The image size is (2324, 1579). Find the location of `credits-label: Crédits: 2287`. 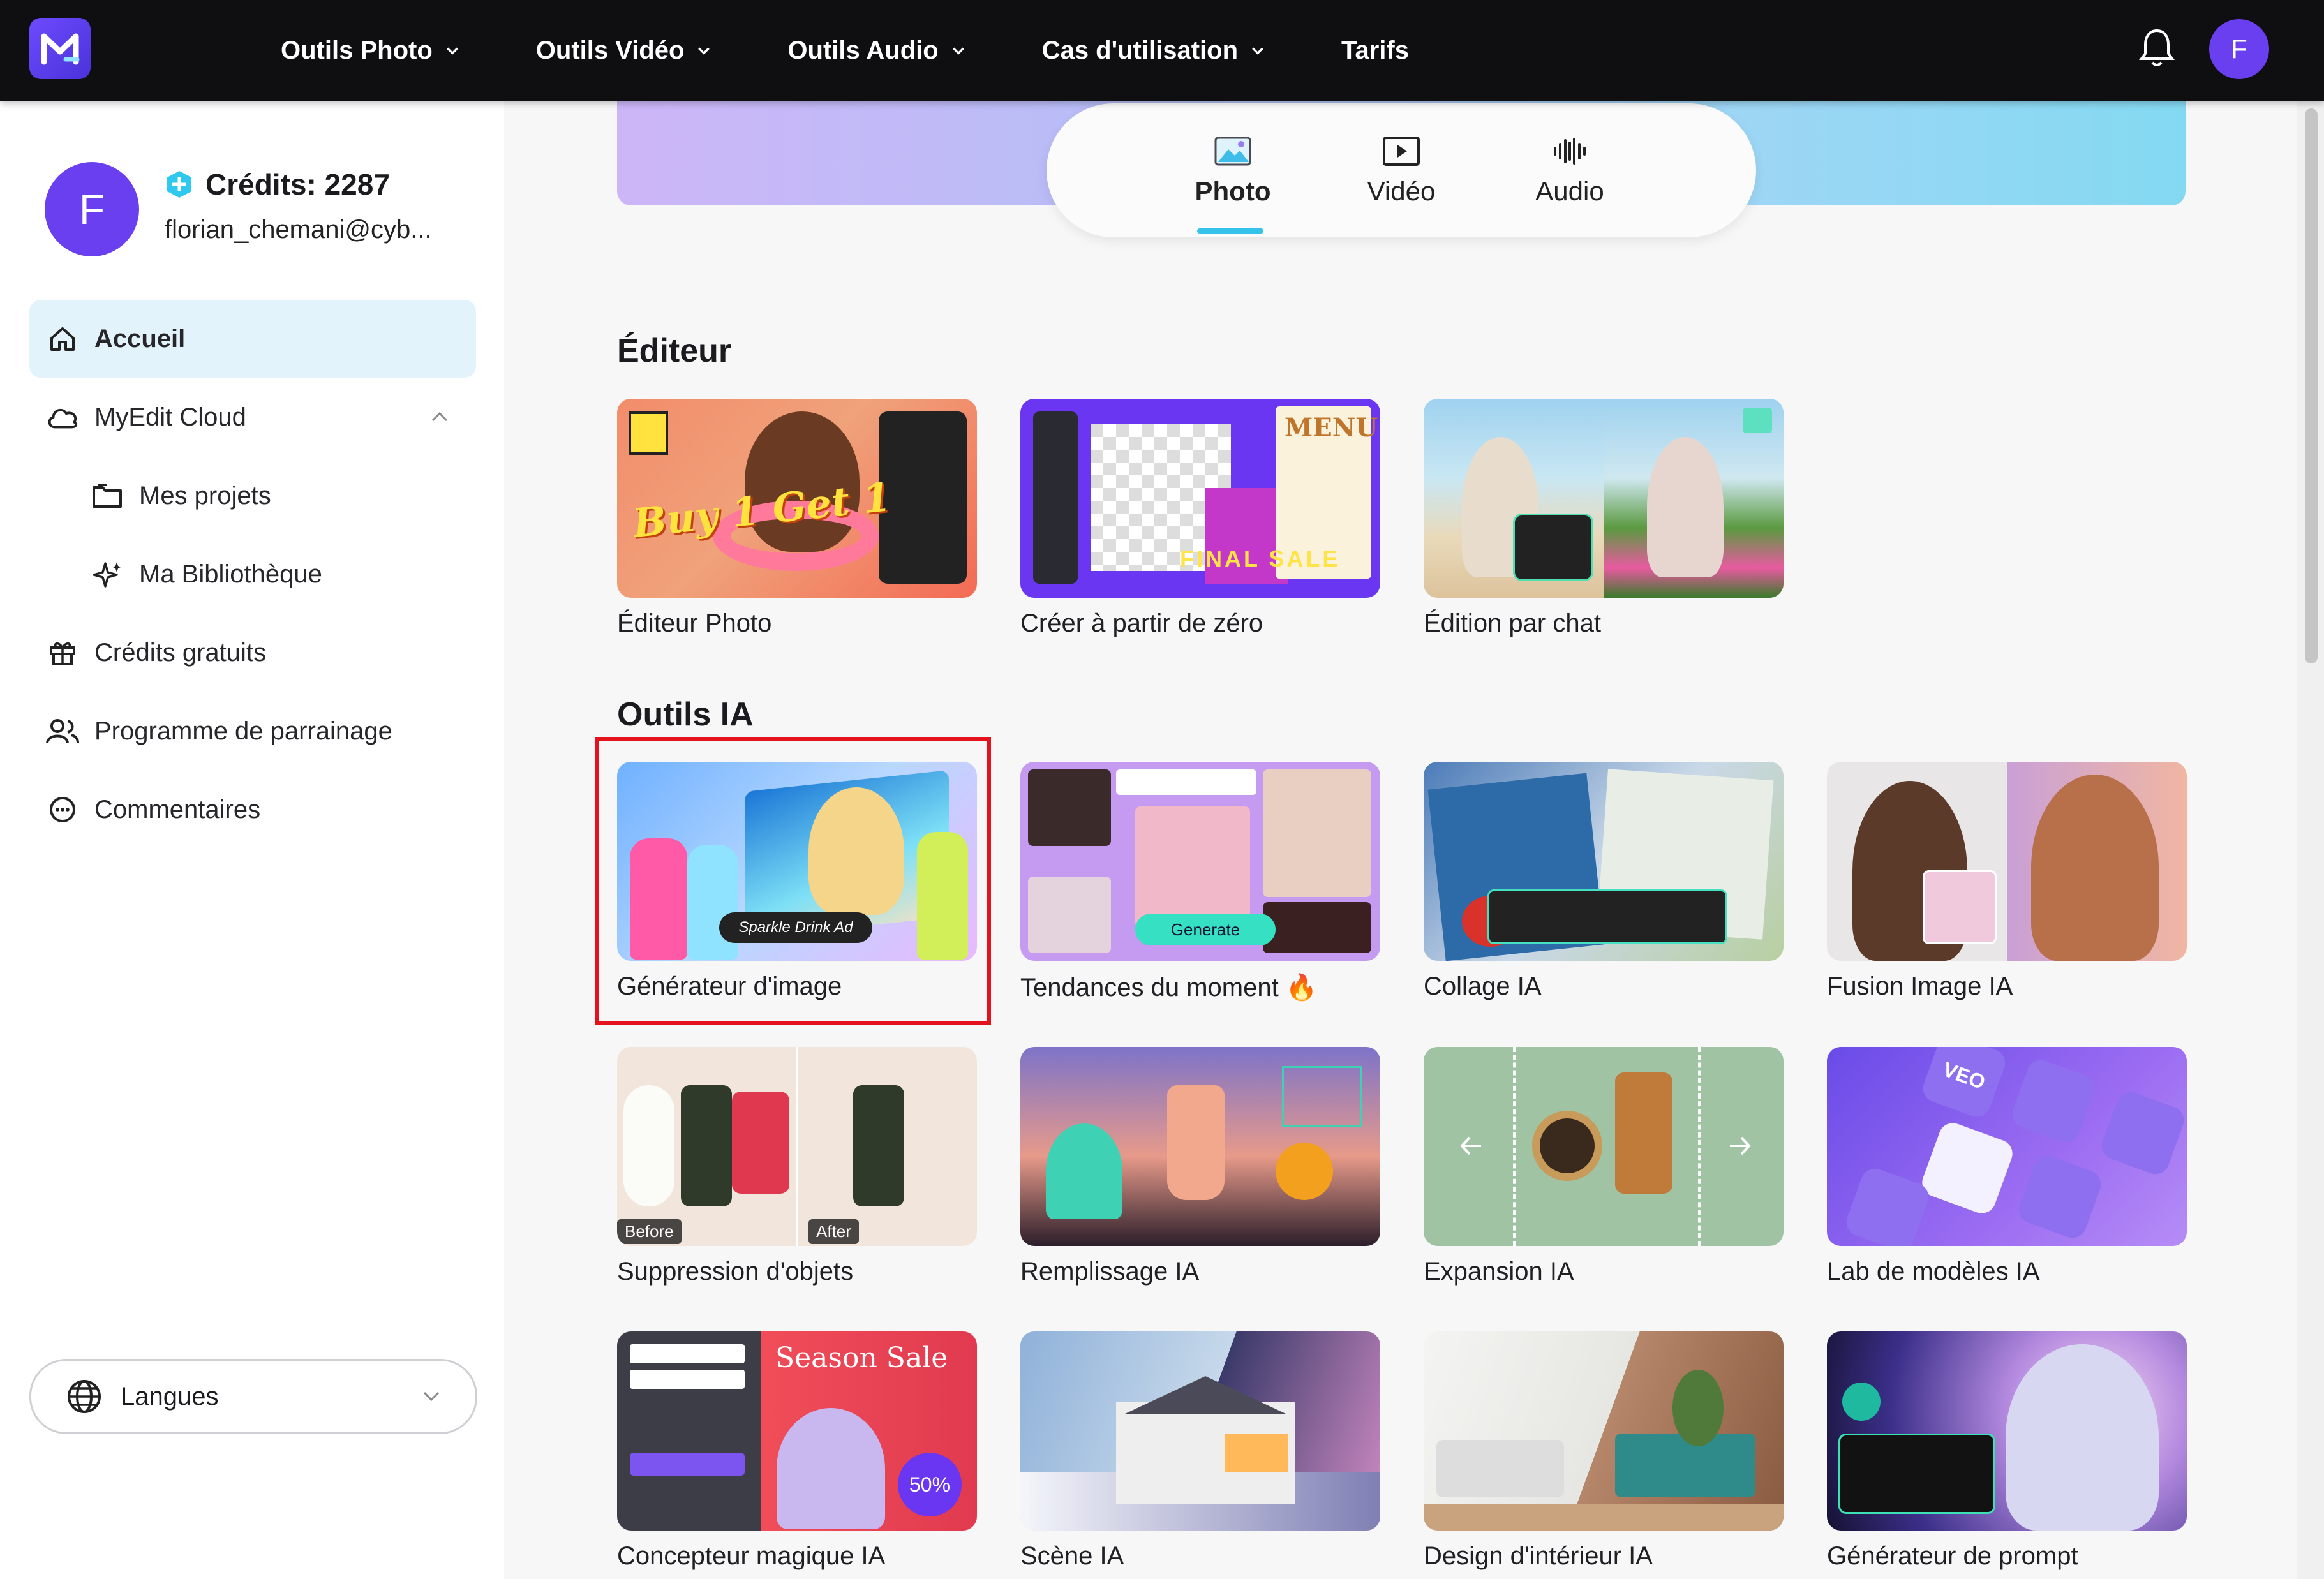

credits-label: Crédits: 2287 is located at coordinates (297, 184).